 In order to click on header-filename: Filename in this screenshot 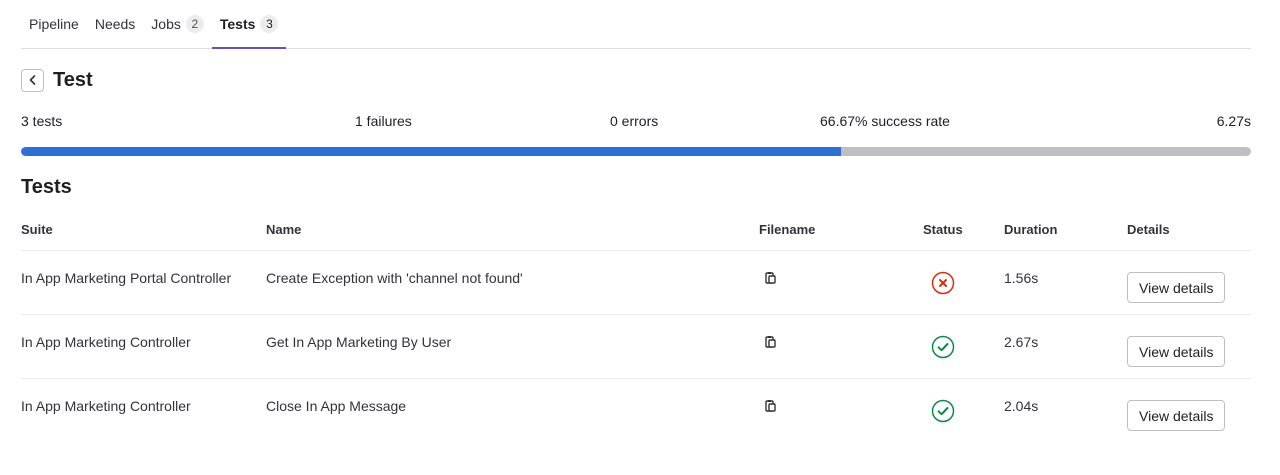, I will do `click(787, 229)`.